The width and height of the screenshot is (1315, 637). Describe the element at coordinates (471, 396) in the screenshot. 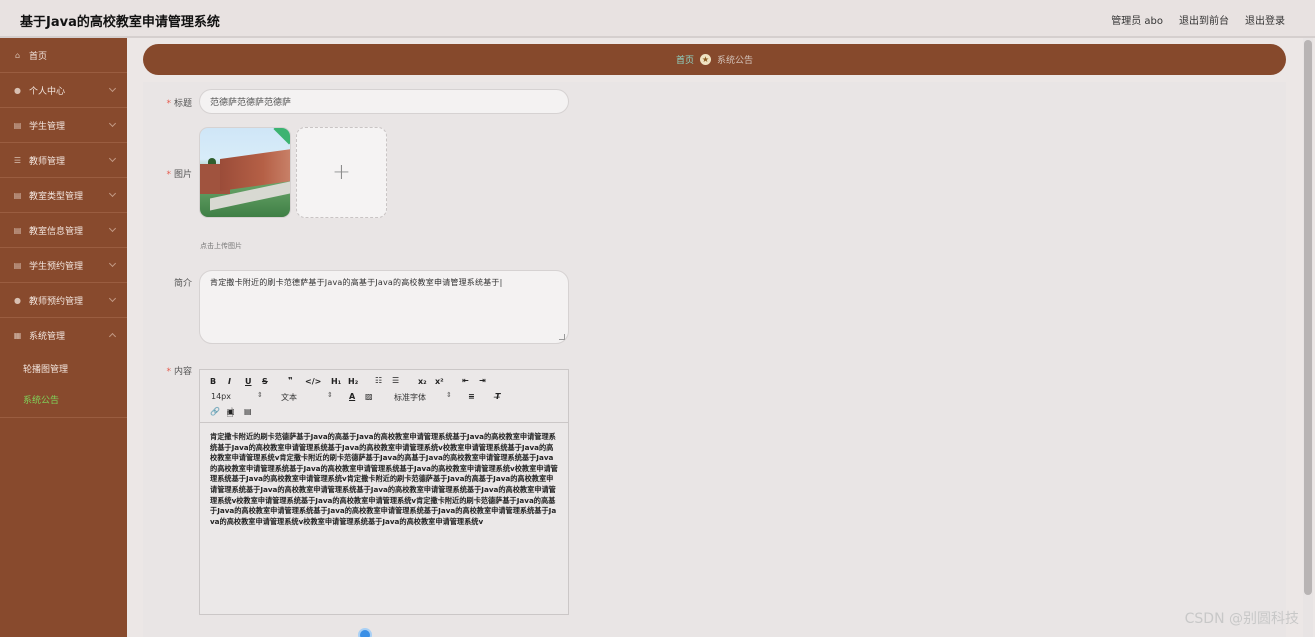

I see `align-icon: ≡` at that location.